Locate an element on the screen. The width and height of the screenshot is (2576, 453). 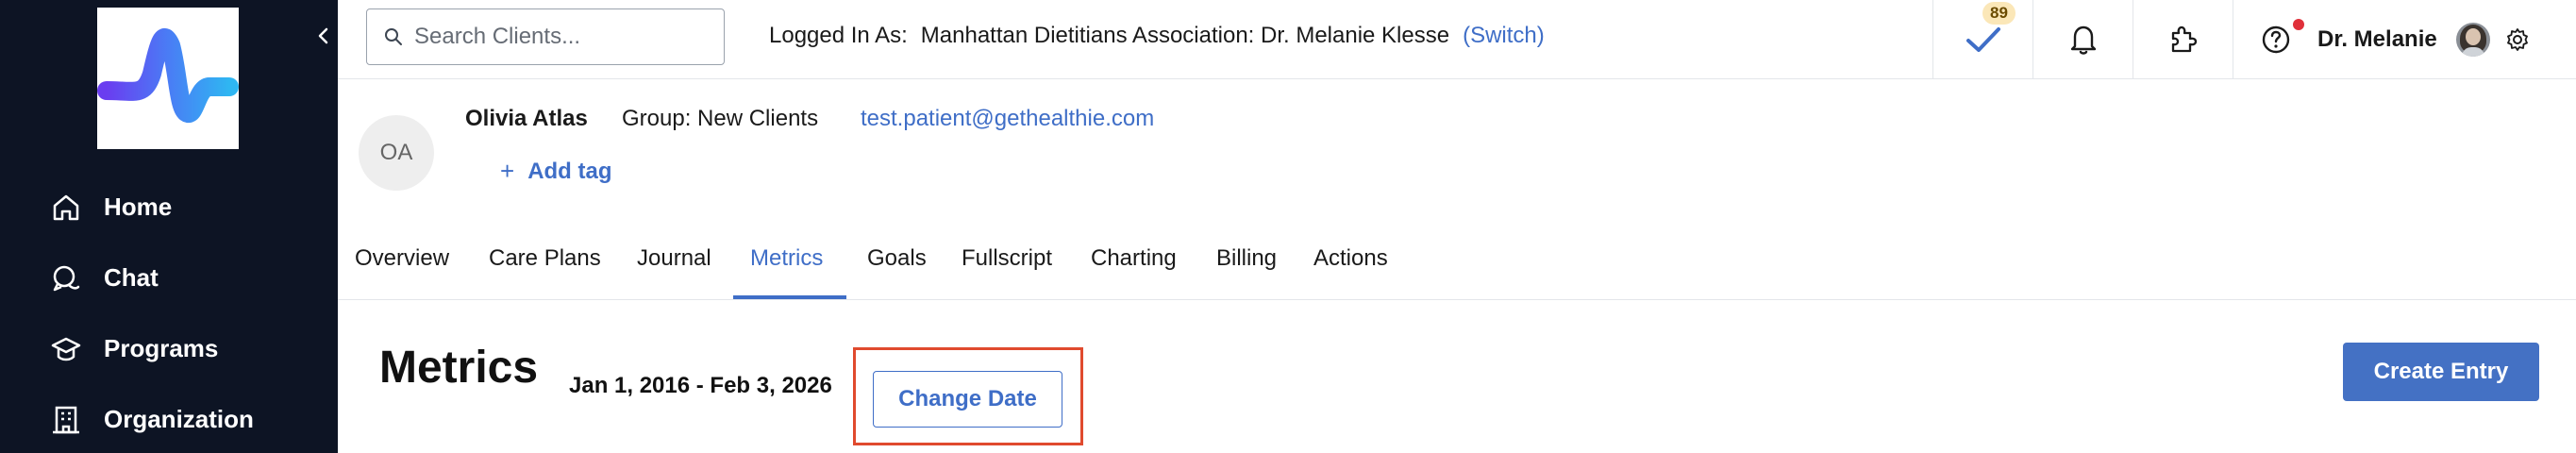
avatar is located at coordinates (2472, 40).